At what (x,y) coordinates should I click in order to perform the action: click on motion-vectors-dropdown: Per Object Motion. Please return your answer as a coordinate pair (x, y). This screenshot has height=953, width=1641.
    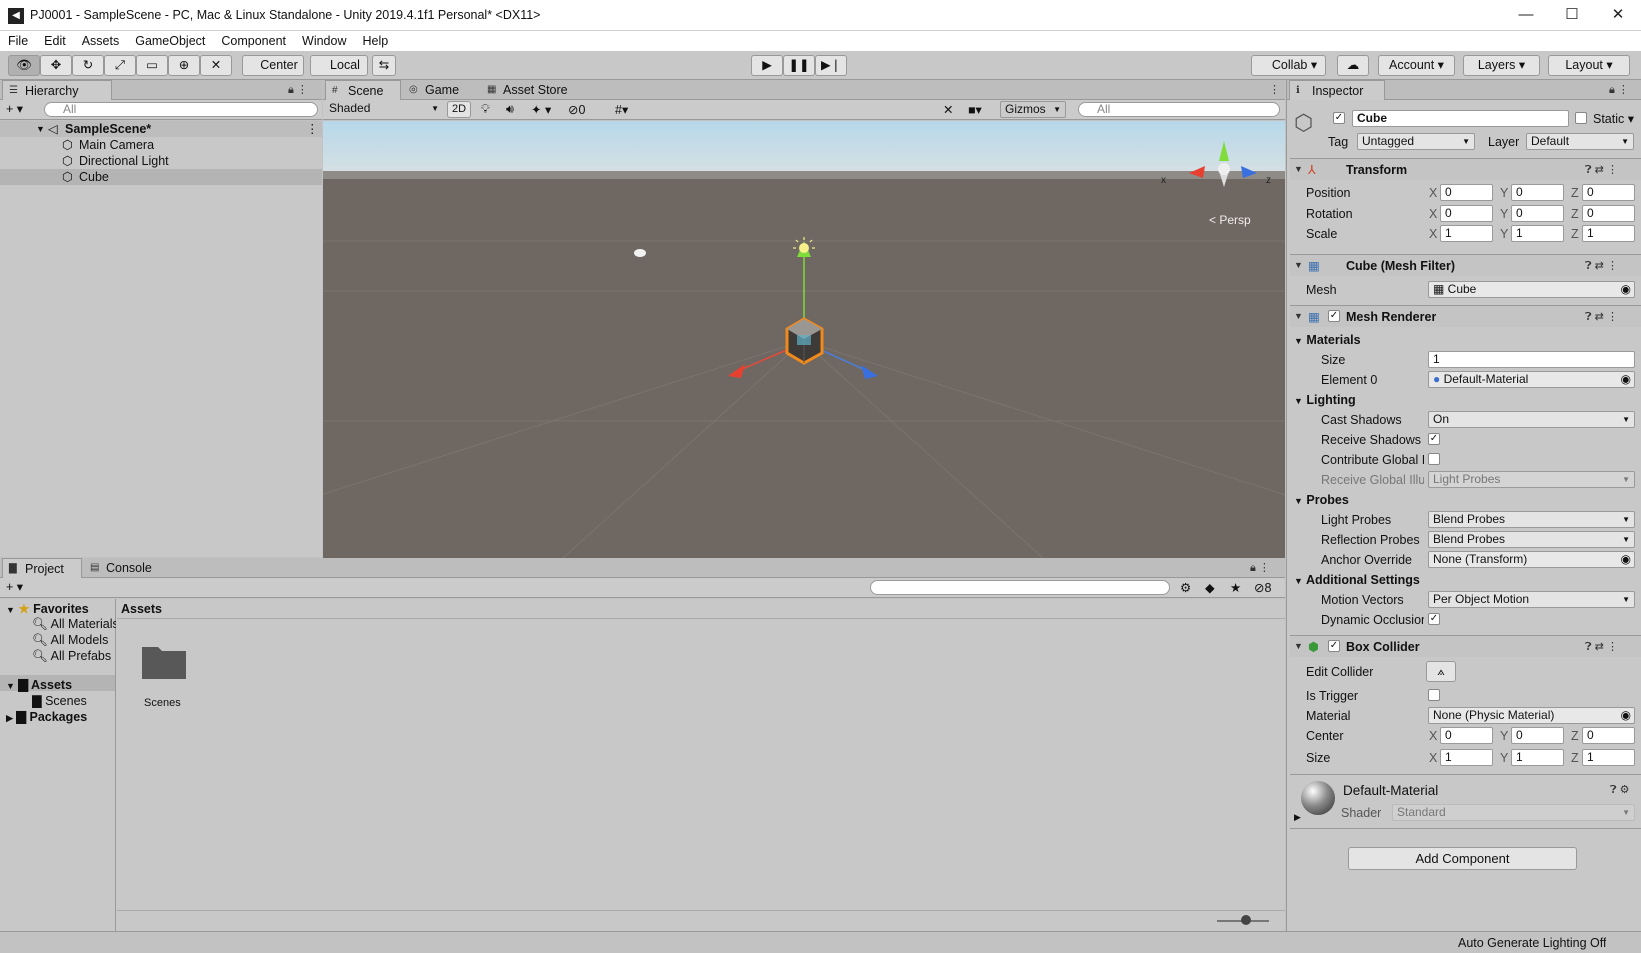
    Looking at the image, I should click on (1531, 599).